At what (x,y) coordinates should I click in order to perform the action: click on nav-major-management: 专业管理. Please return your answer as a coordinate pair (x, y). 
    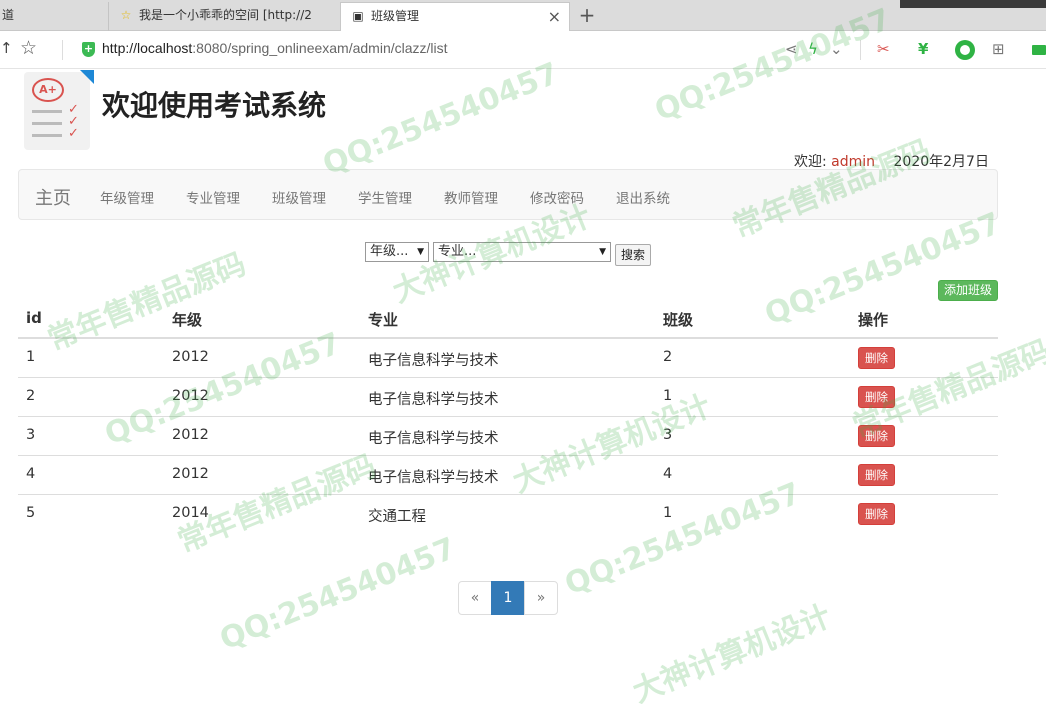
    Looking at the image, I should click on (213, 197).